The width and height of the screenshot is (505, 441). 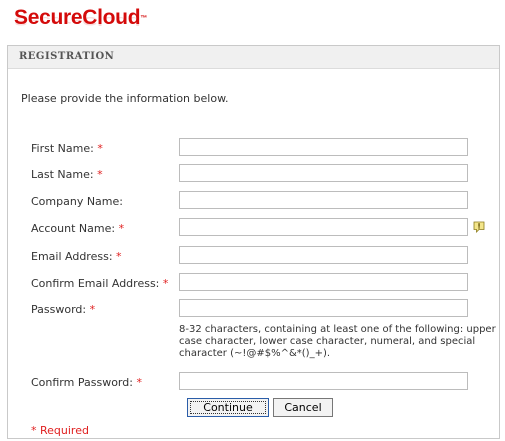 What do you see at coordinates (303, 407) in the screenshot?
I see `cancel-button: Cancel` at bounding box center [303, 407].